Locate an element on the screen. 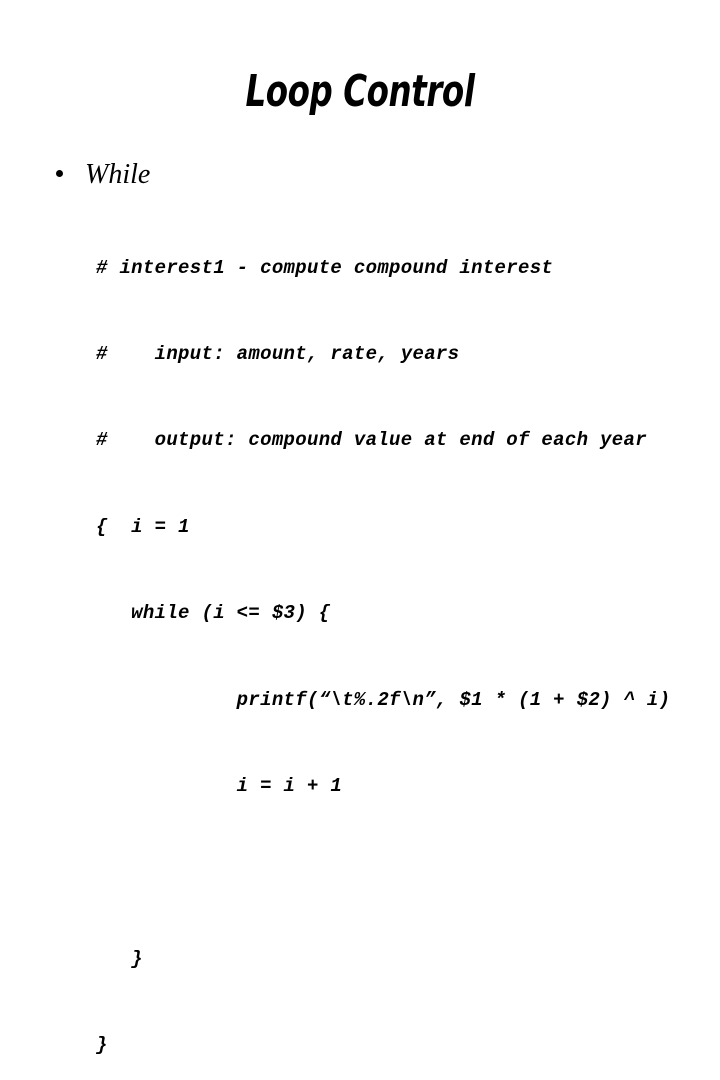 This screenshot has width=720, height=1080. code-line: while (i <= $3) { is located at coordinates (213, 613).